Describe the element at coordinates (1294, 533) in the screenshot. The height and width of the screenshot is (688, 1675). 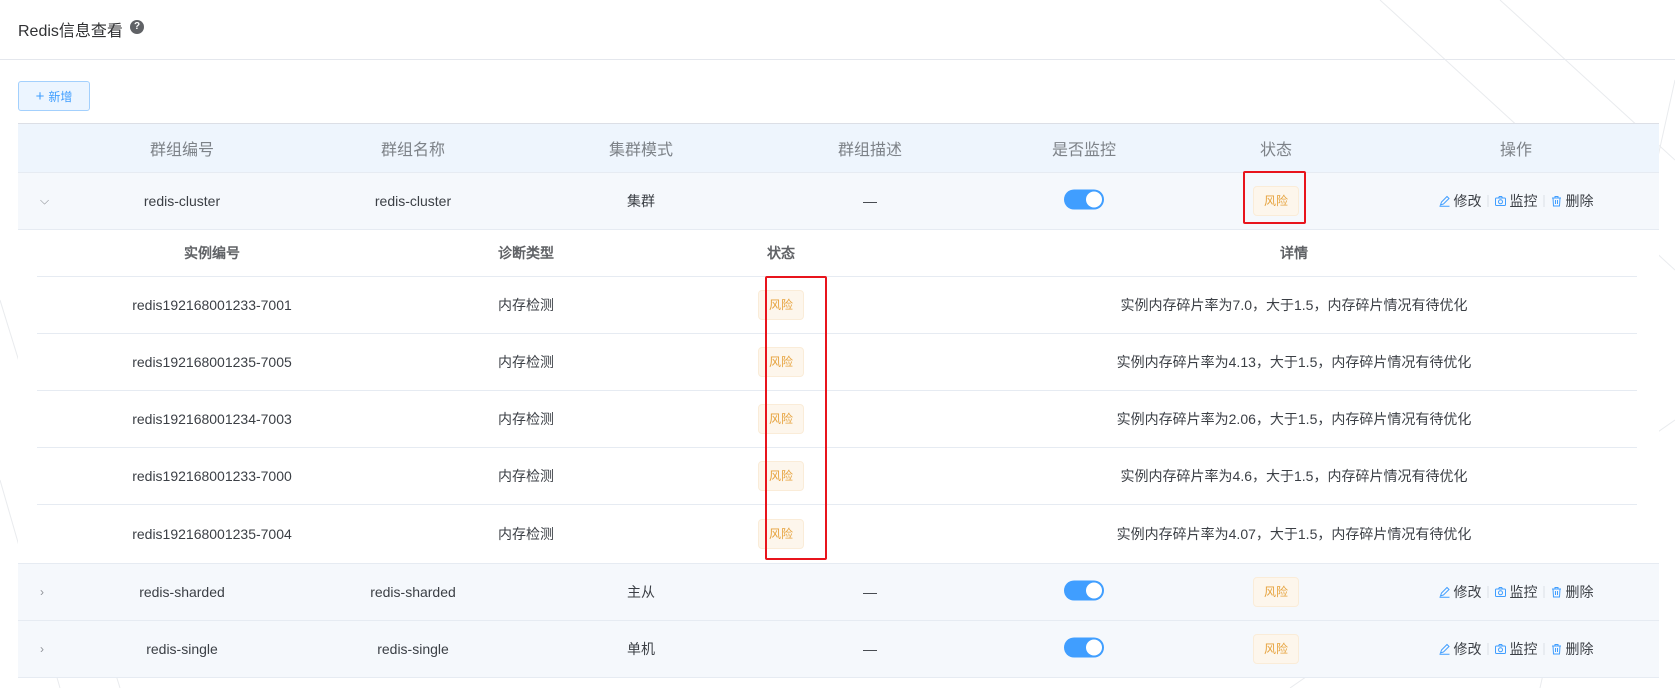
I see `diagnosis-detail: 实例内存碎片率为4.07，大于1.5，内存碎片情况有待优化` at that location.